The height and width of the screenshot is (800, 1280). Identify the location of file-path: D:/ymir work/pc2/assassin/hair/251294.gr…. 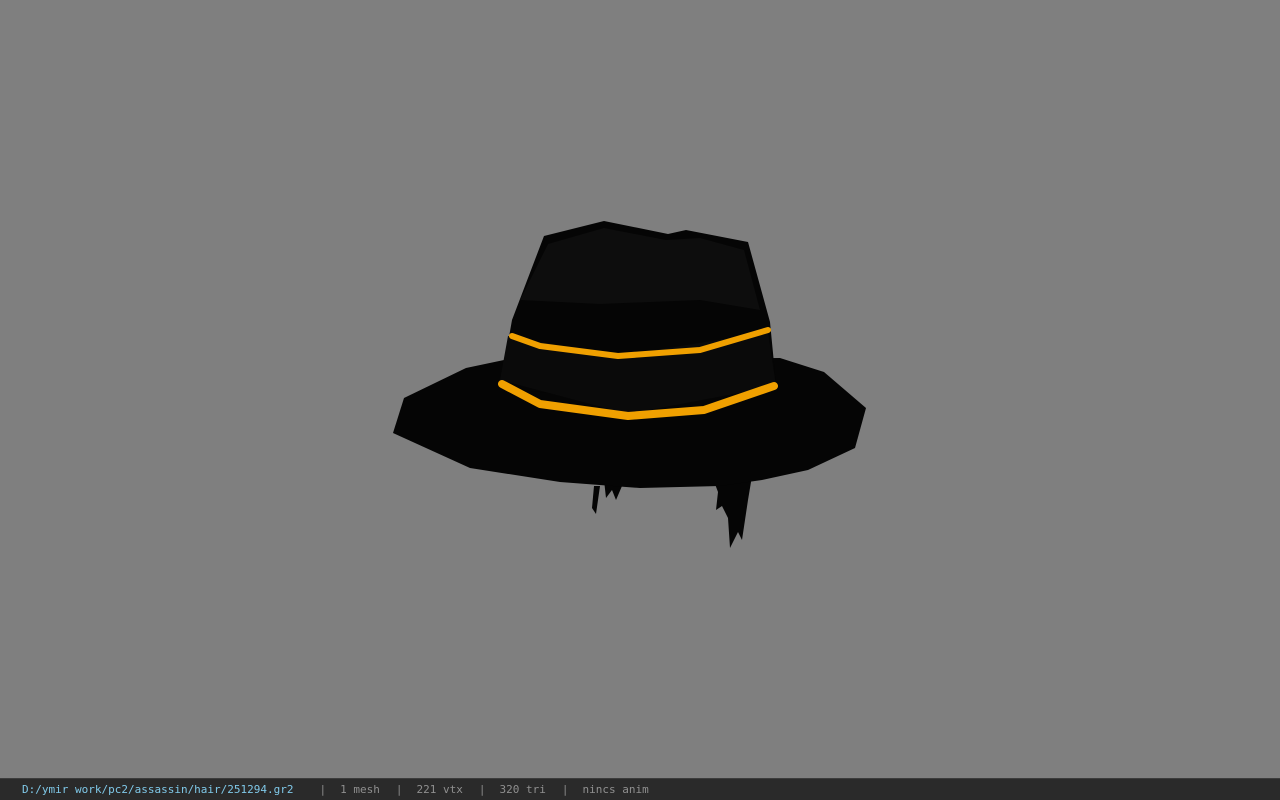
(158, 789).